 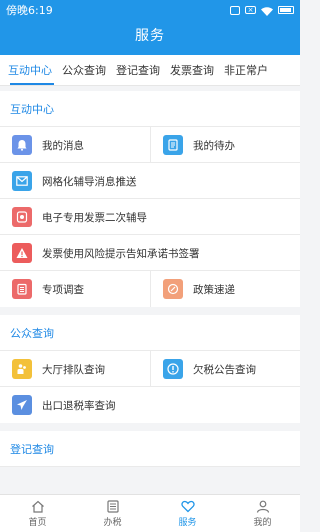 I want to click on policy-icon, so click(x=173, y=289).